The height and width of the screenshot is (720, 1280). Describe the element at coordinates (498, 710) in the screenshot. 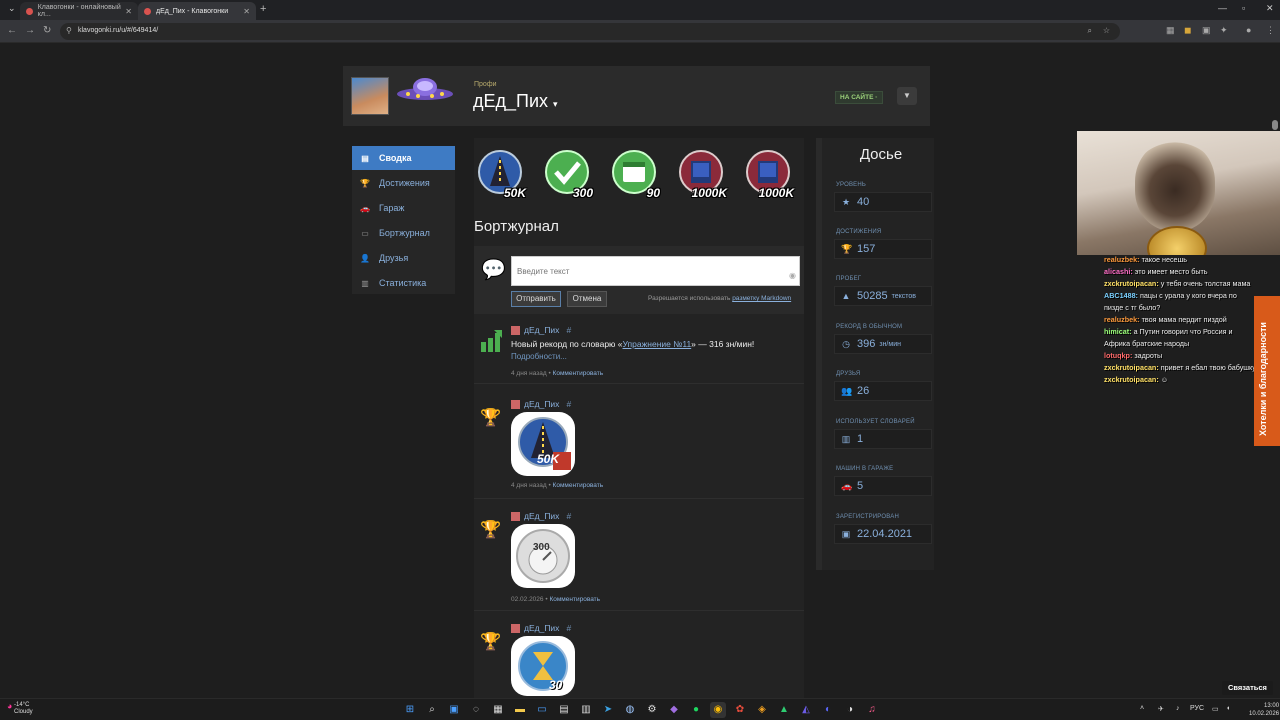

I see `app-icon: ▦` at that location.